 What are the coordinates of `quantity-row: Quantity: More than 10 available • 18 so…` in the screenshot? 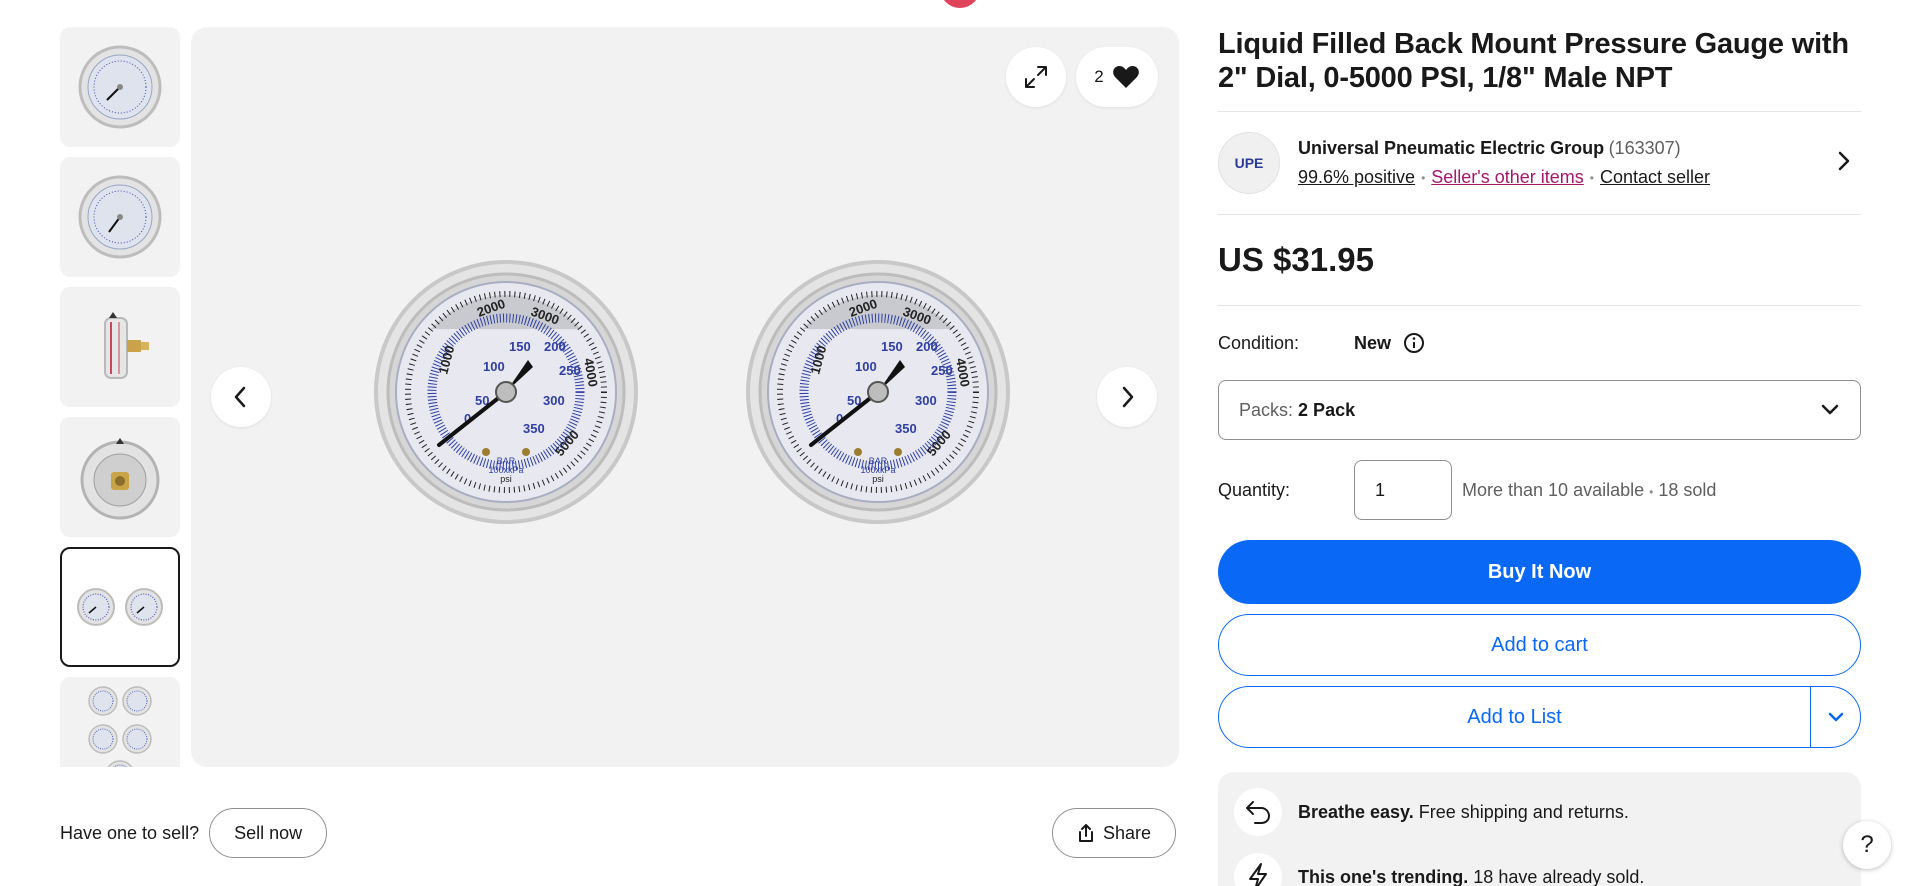 It's located at (1539, 490).